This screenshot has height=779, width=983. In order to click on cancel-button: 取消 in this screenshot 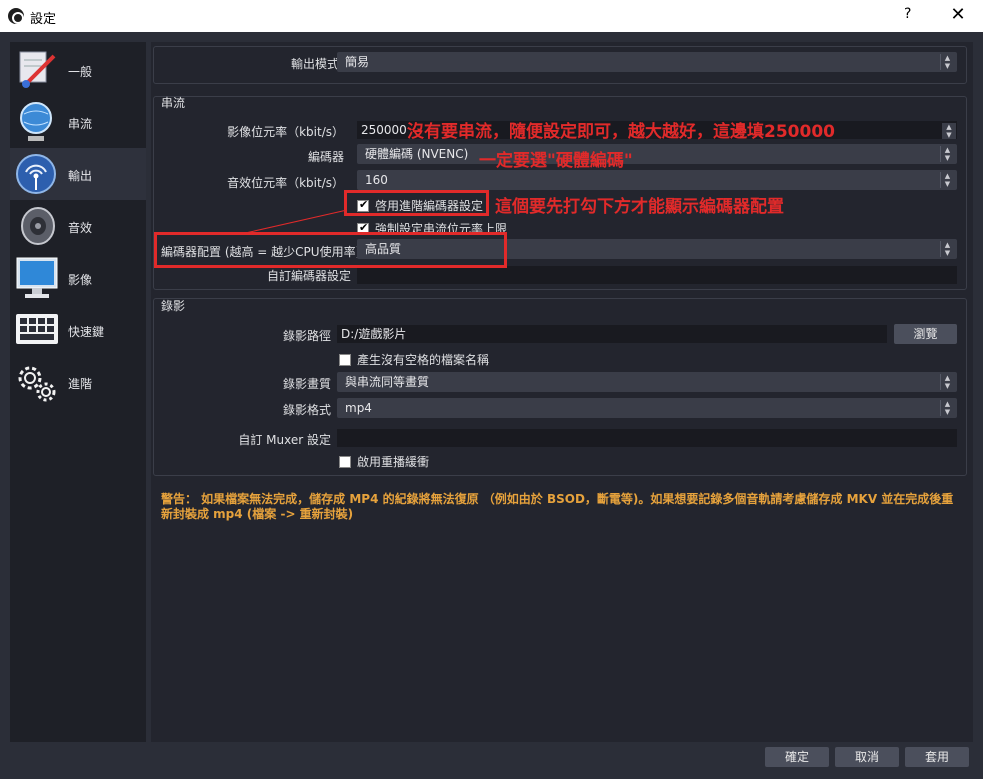, I will do `click(867, 757)`.